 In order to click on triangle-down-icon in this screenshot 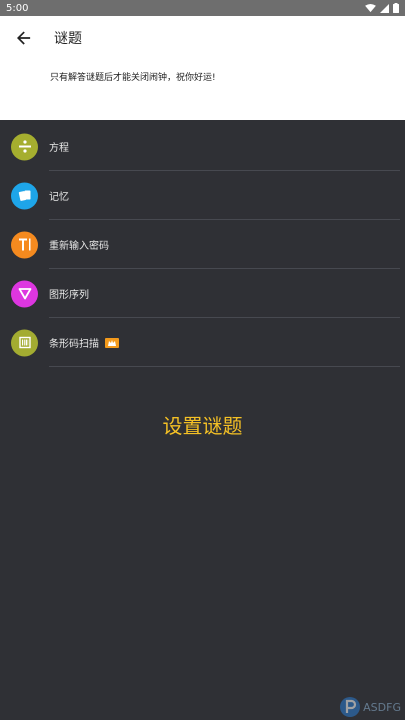, I will do `click(24, 294)`.